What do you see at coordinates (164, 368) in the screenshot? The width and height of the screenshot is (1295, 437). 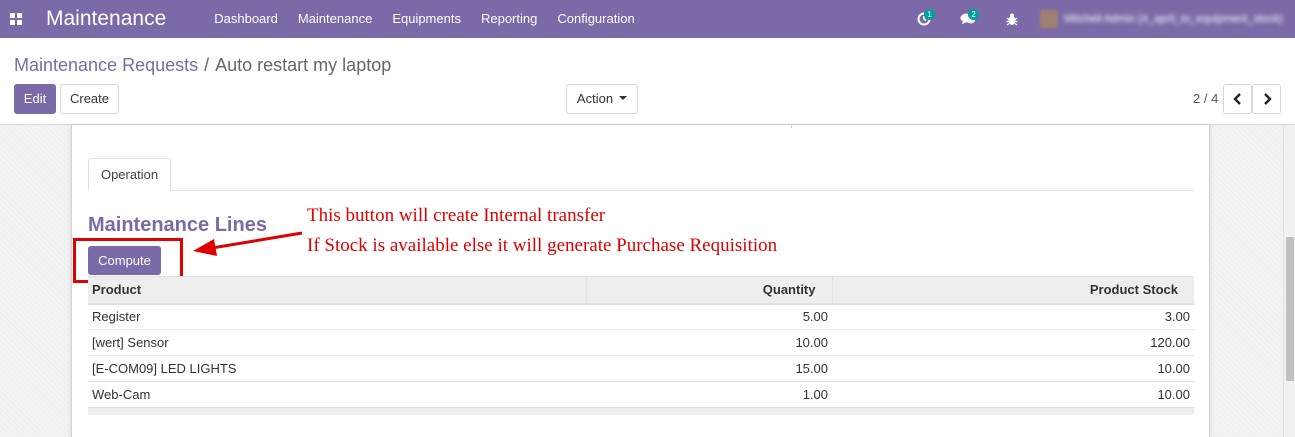 I see `cell-product: [E-COM09] LED LIGHTS` at bounding box center [164, 368].